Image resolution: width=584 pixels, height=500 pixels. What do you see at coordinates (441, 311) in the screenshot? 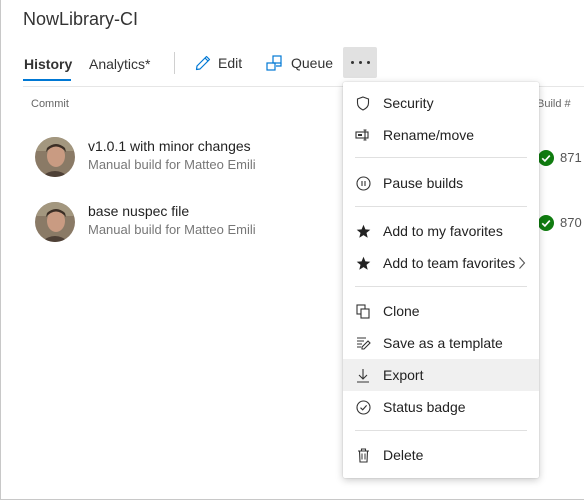
I see `menu-item-clone: Clone` at bounding box center [441, 311].